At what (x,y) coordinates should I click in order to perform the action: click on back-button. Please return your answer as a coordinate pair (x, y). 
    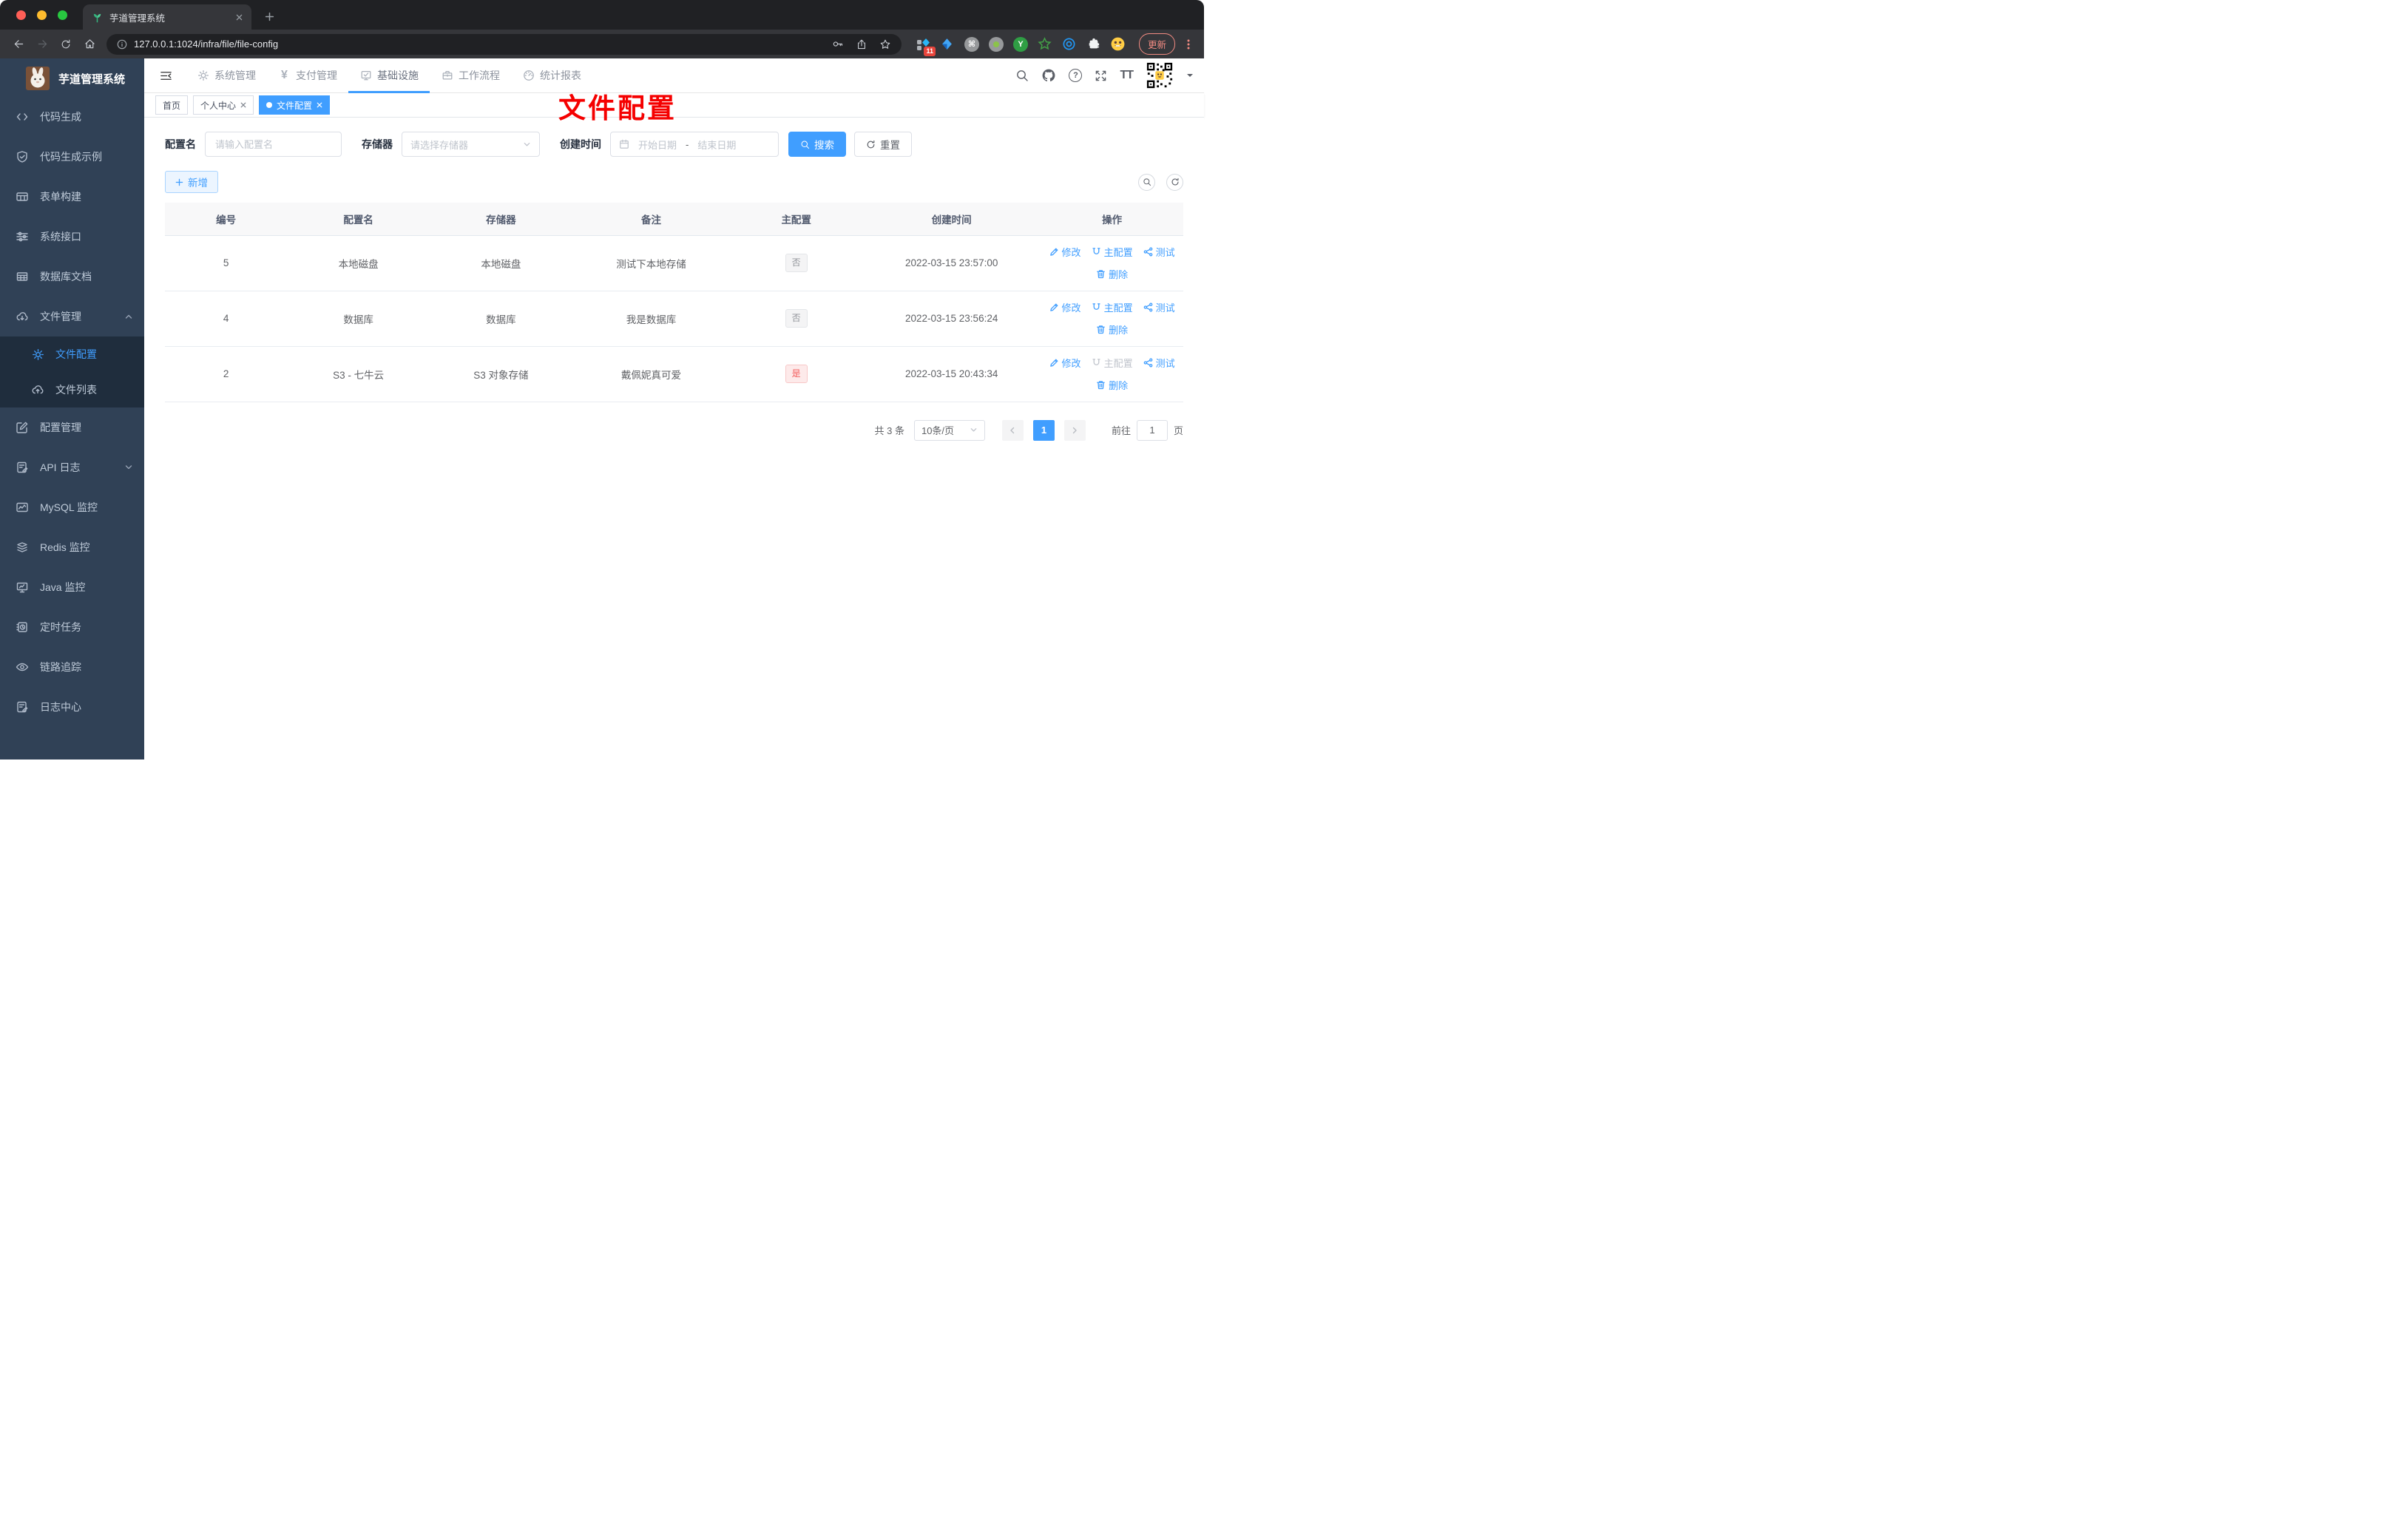
    Looking at the image, I should click on (18, 44).